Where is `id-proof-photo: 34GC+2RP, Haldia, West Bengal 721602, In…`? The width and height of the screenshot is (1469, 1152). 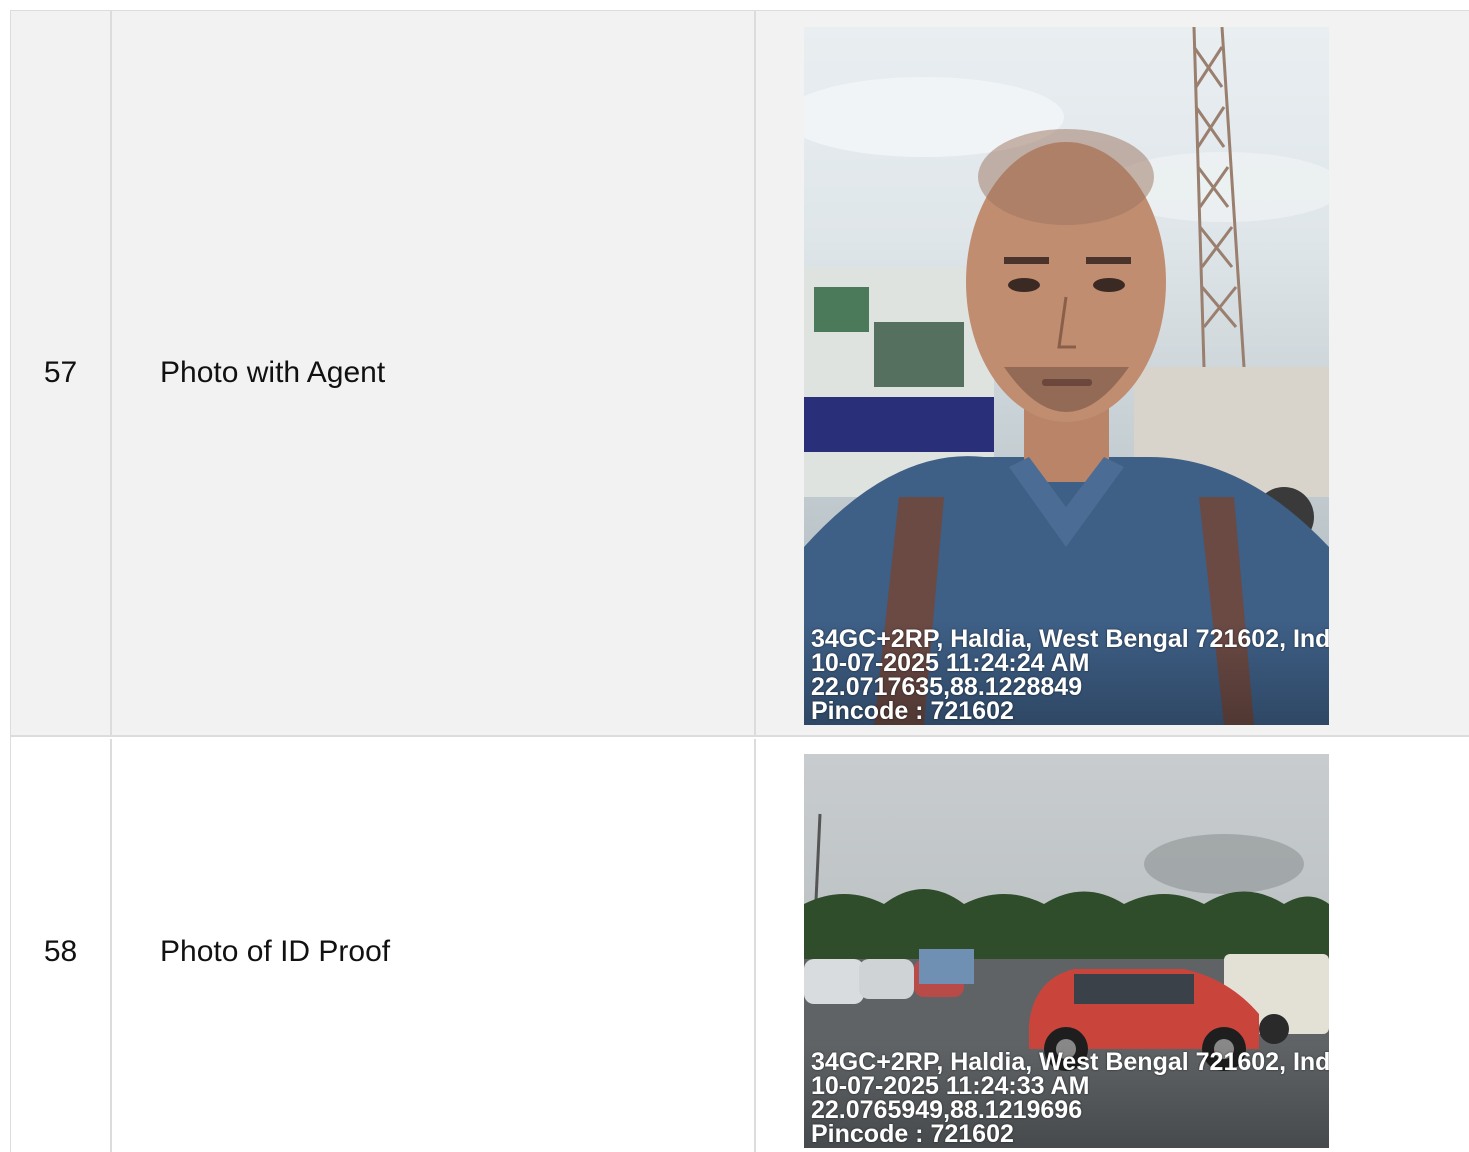
id-proof-photo: 34GC+2RP, Haldia, West Bengal 721602, In… is located at coordinates (1066, 951).